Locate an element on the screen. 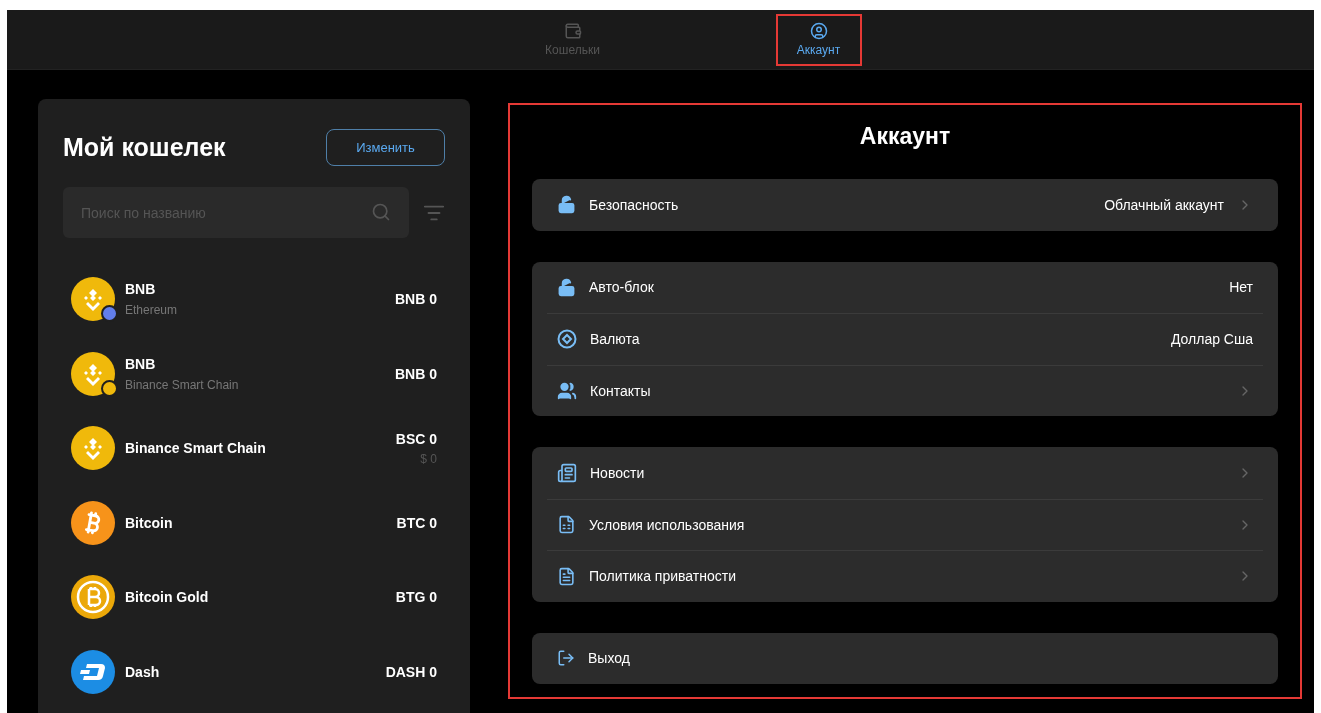 The image size is (1321, 713). settings-row: Контакты is located at coordinates (905, 390).